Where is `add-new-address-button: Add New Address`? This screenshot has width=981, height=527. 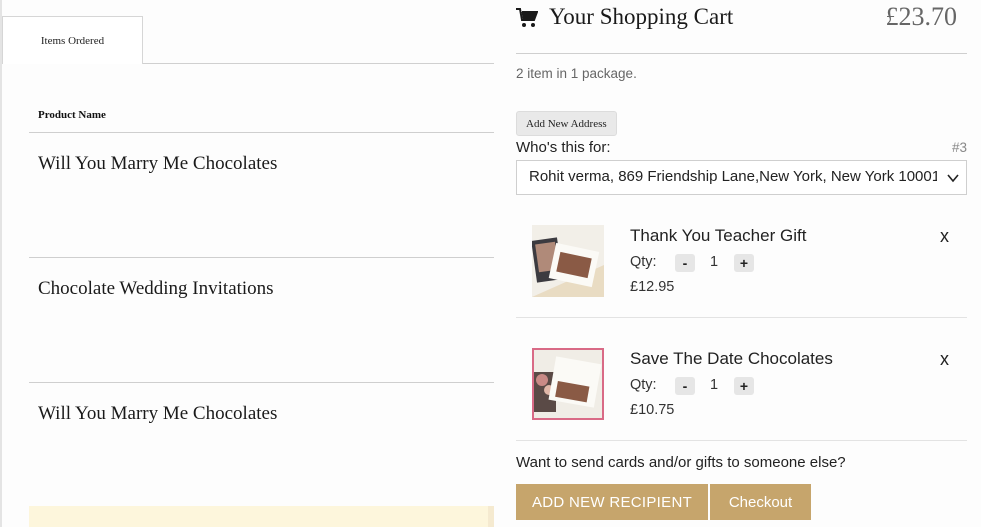 add-new-address-button: Add New Address is located at coordinates (566, 123).